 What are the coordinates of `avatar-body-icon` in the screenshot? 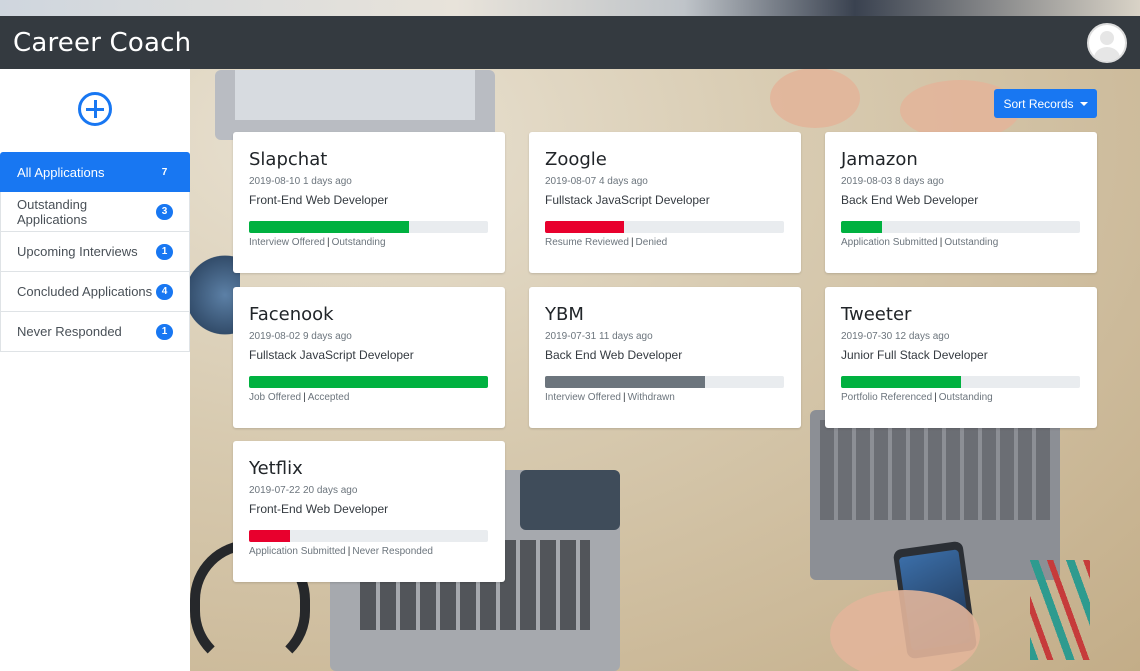 It's located at (1107, 53).